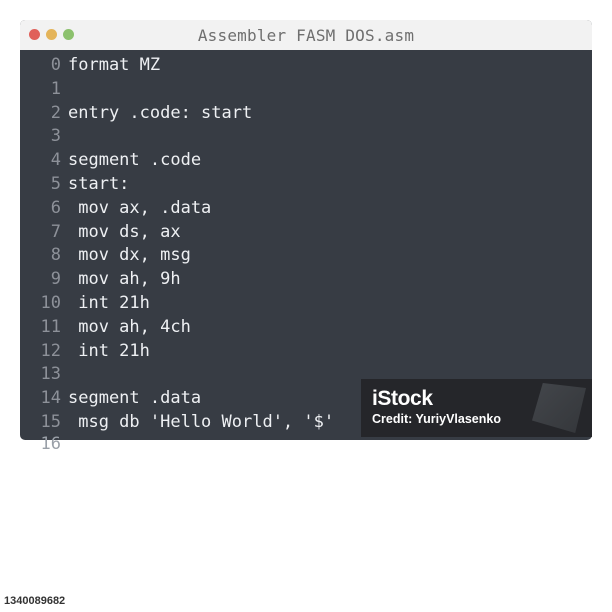 The width and height of the screenshot is (612, 612). Describe the element at coordinates (50, 398) in the screenshot. I see `line-number: 14` at that location.